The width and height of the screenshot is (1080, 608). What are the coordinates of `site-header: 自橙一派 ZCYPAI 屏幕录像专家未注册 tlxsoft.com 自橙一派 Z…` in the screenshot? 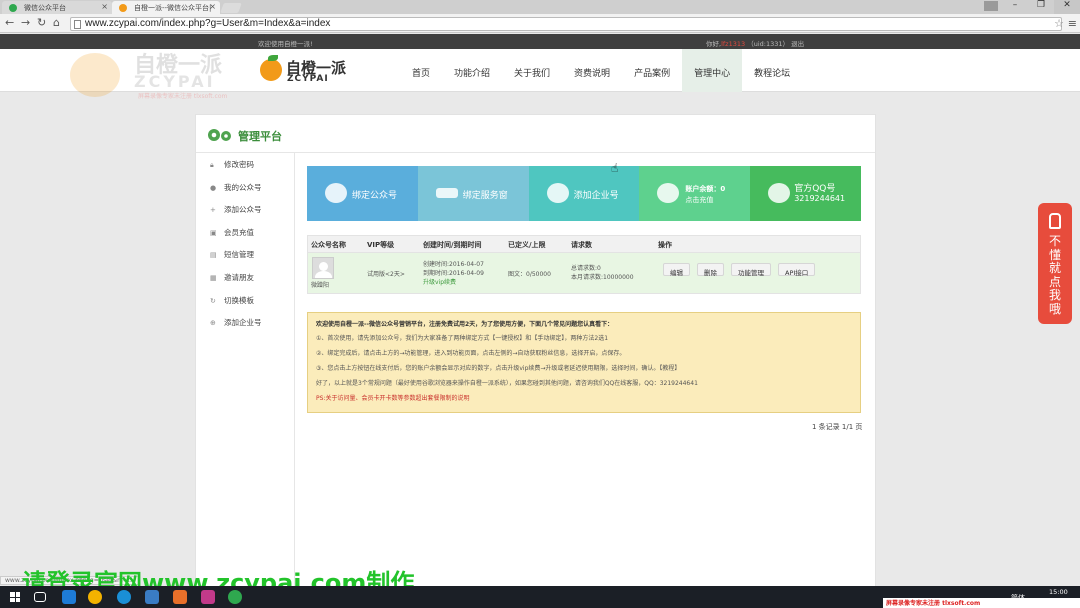 It's located at (540, 74).